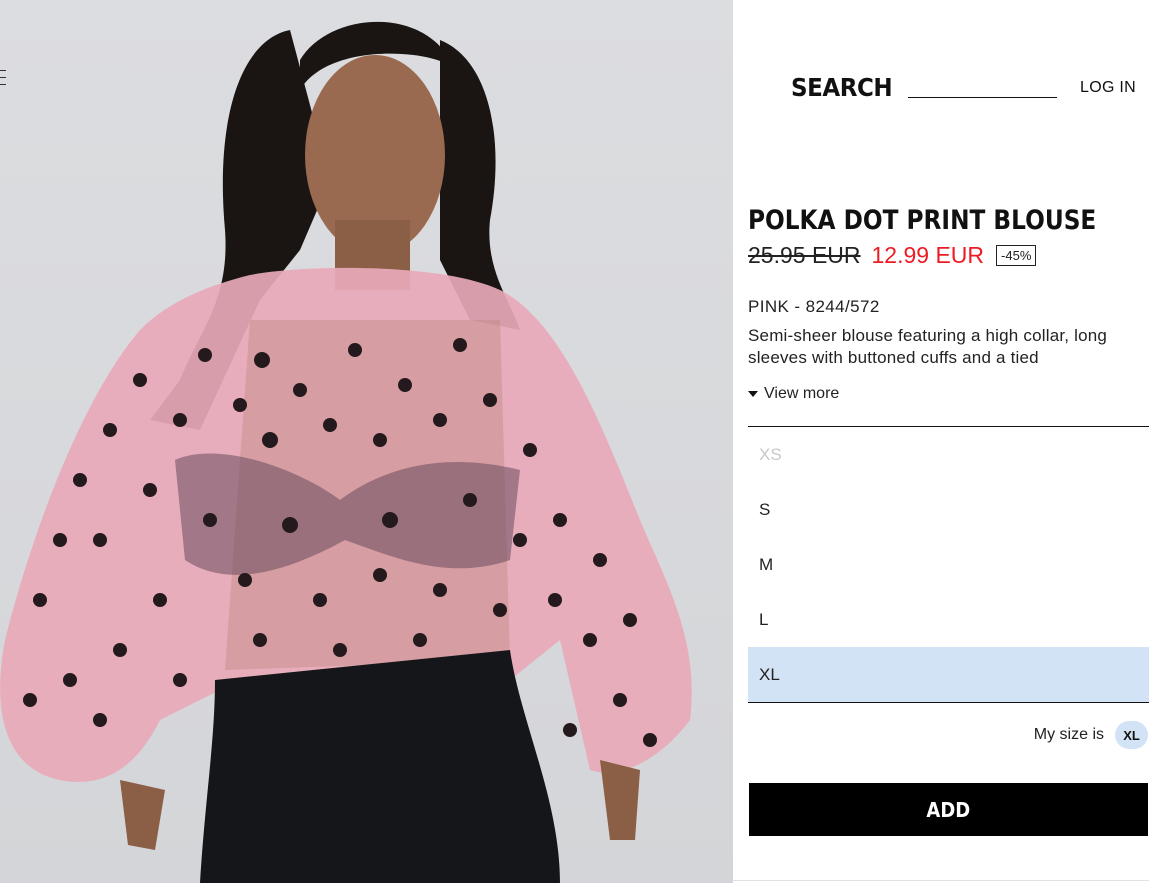 The image size is (1149, 883). I want to click on caret-down-icon, so click(753, 394).